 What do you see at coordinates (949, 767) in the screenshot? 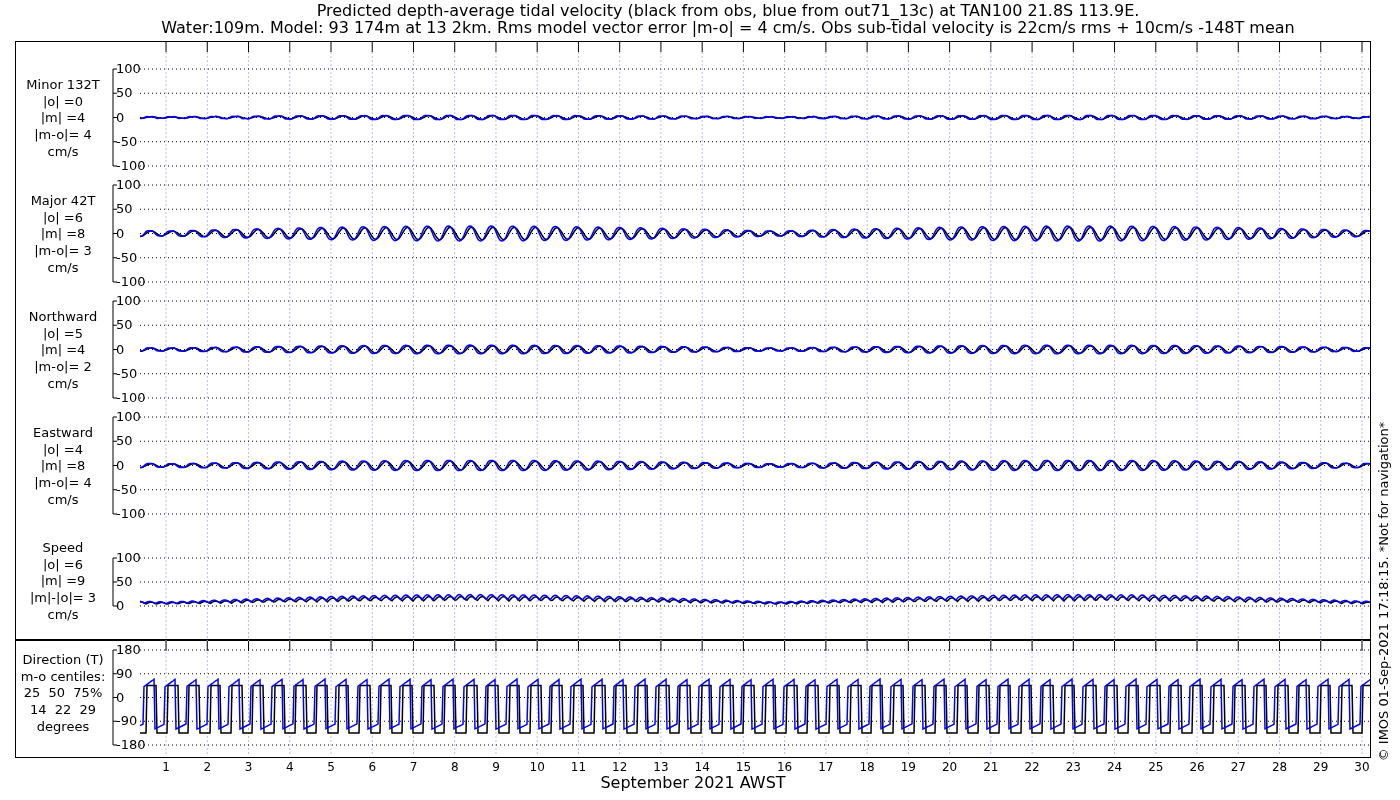
I see `x-tick-label: 20` at bounding box center [949, 767].